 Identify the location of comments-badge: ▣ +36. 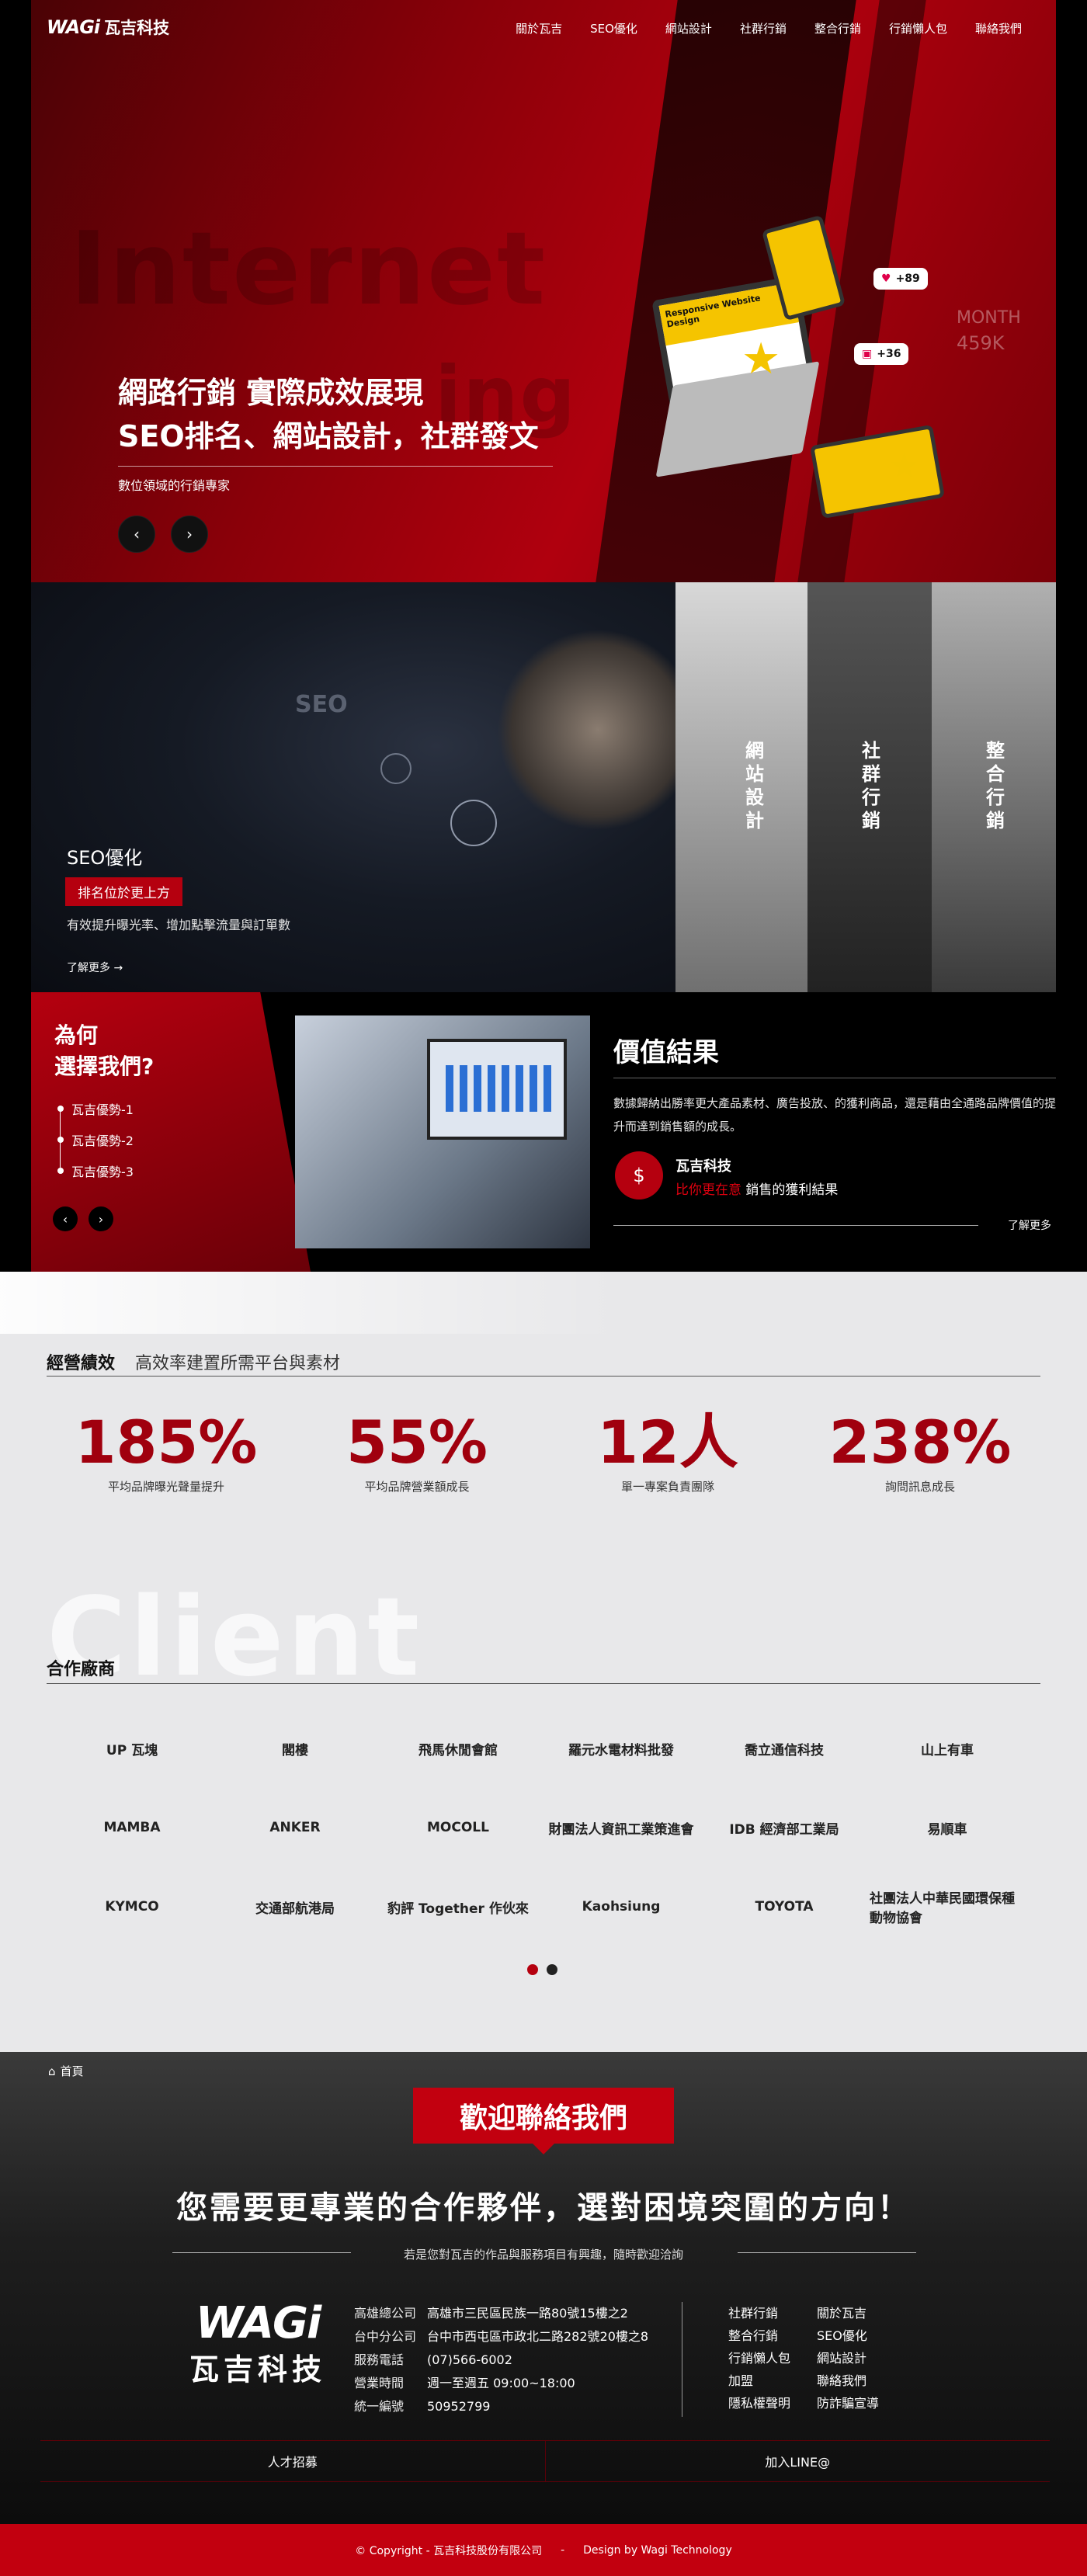
(881, 354).